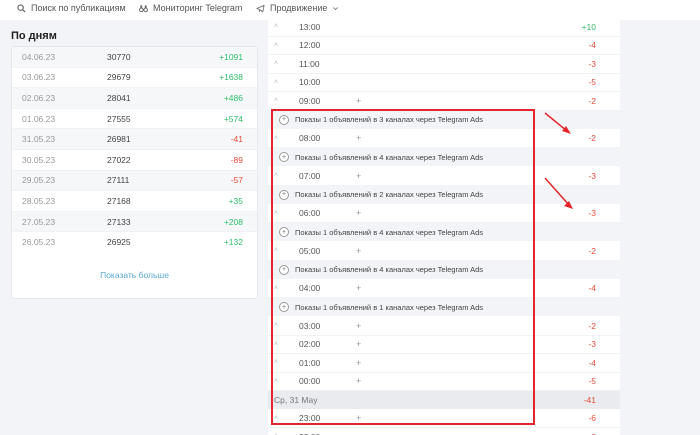 The height and width of the screenshot is (435, 700). I want to click on nav-monitoring-label: Мониторинг Telegram, so click(198, 8).